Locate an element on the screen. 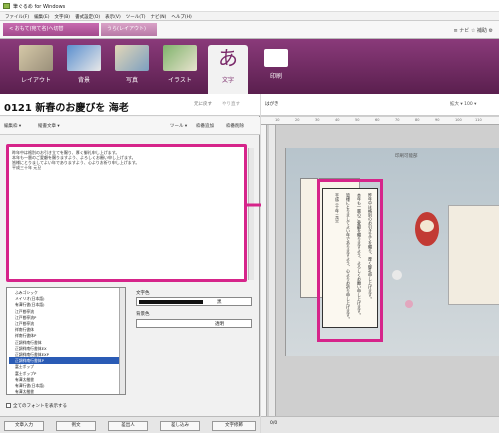  tool-print: 印刷 is located at coordinates (276, 67).